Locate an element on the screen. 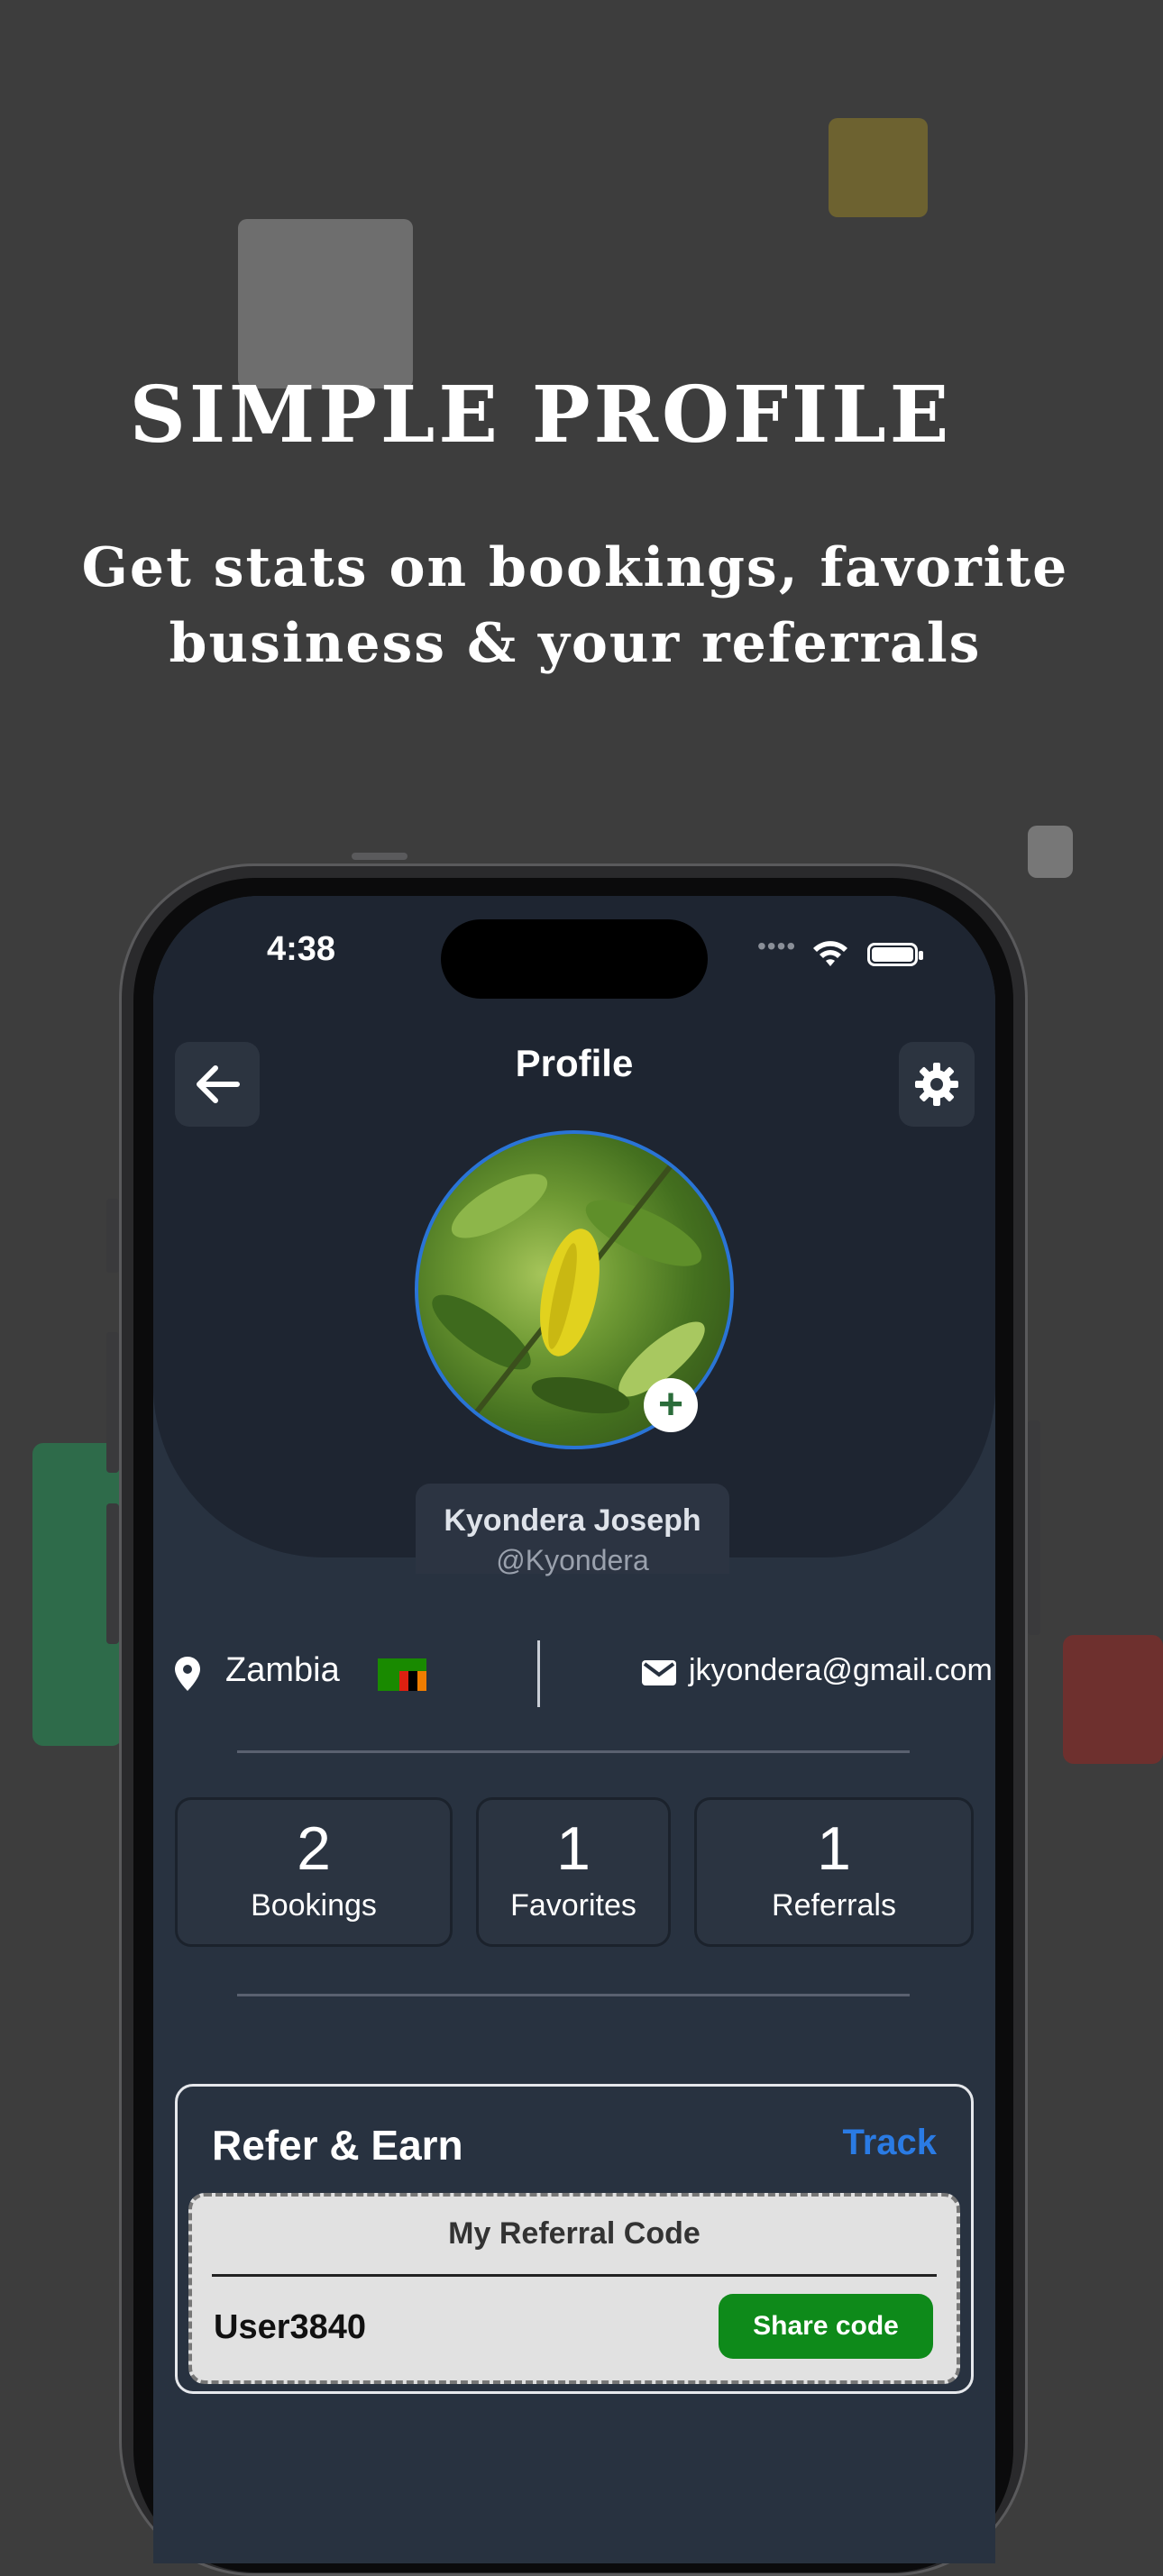 The image size is (1163, 2576). referral-code-divider is located at coordinates (574, 2275).